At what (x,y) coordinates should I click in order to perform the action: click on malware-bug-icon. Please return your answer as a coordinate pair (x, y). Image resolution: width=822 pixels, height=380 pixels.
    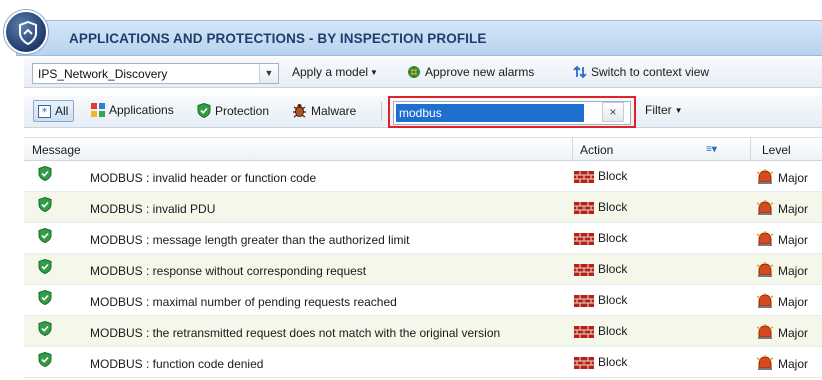
    Looking at the image, I should click on (299, 111).